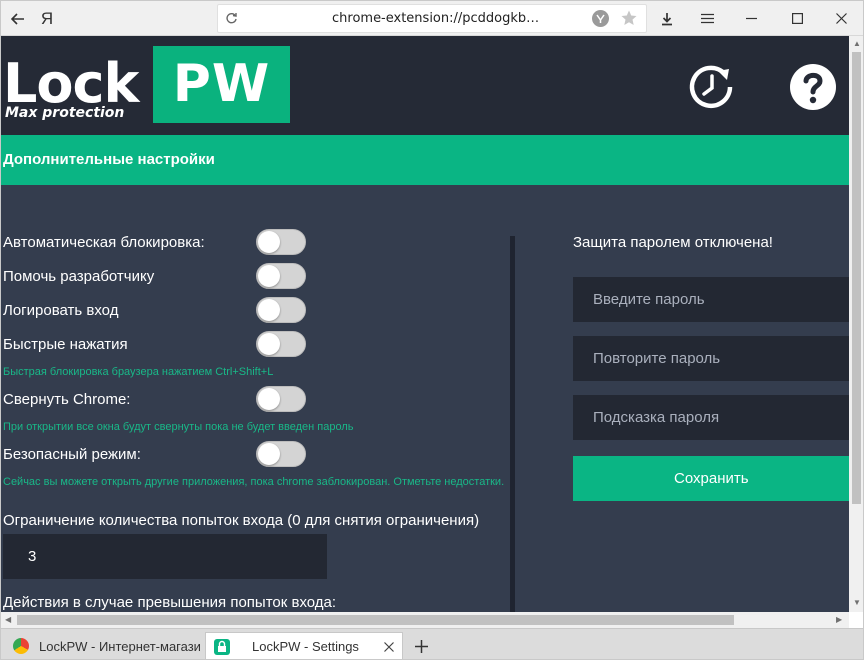  I want to click on download-icon, so click(667, 18).